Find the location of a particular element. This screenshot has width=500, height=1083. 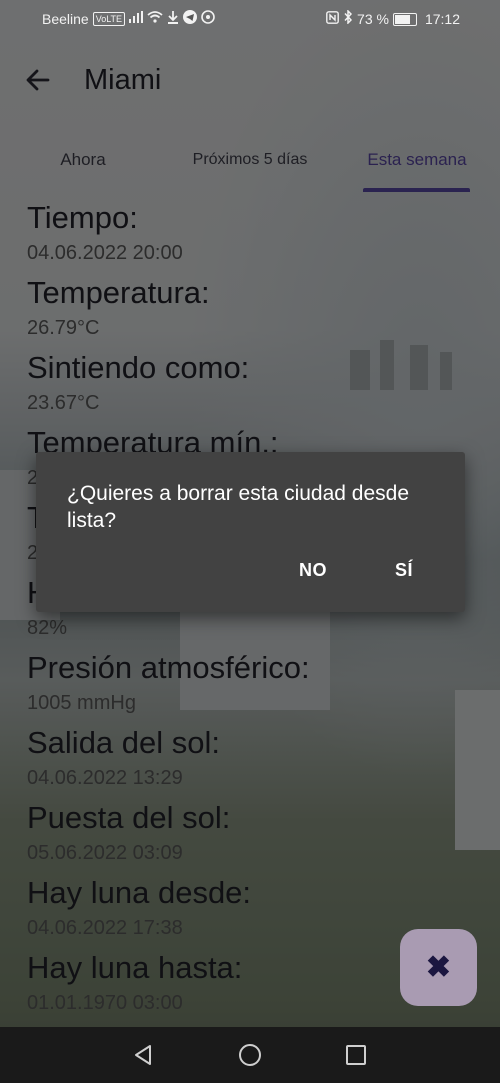

tab-esta-semana: Esta semana is located at coordinates (417, 162).